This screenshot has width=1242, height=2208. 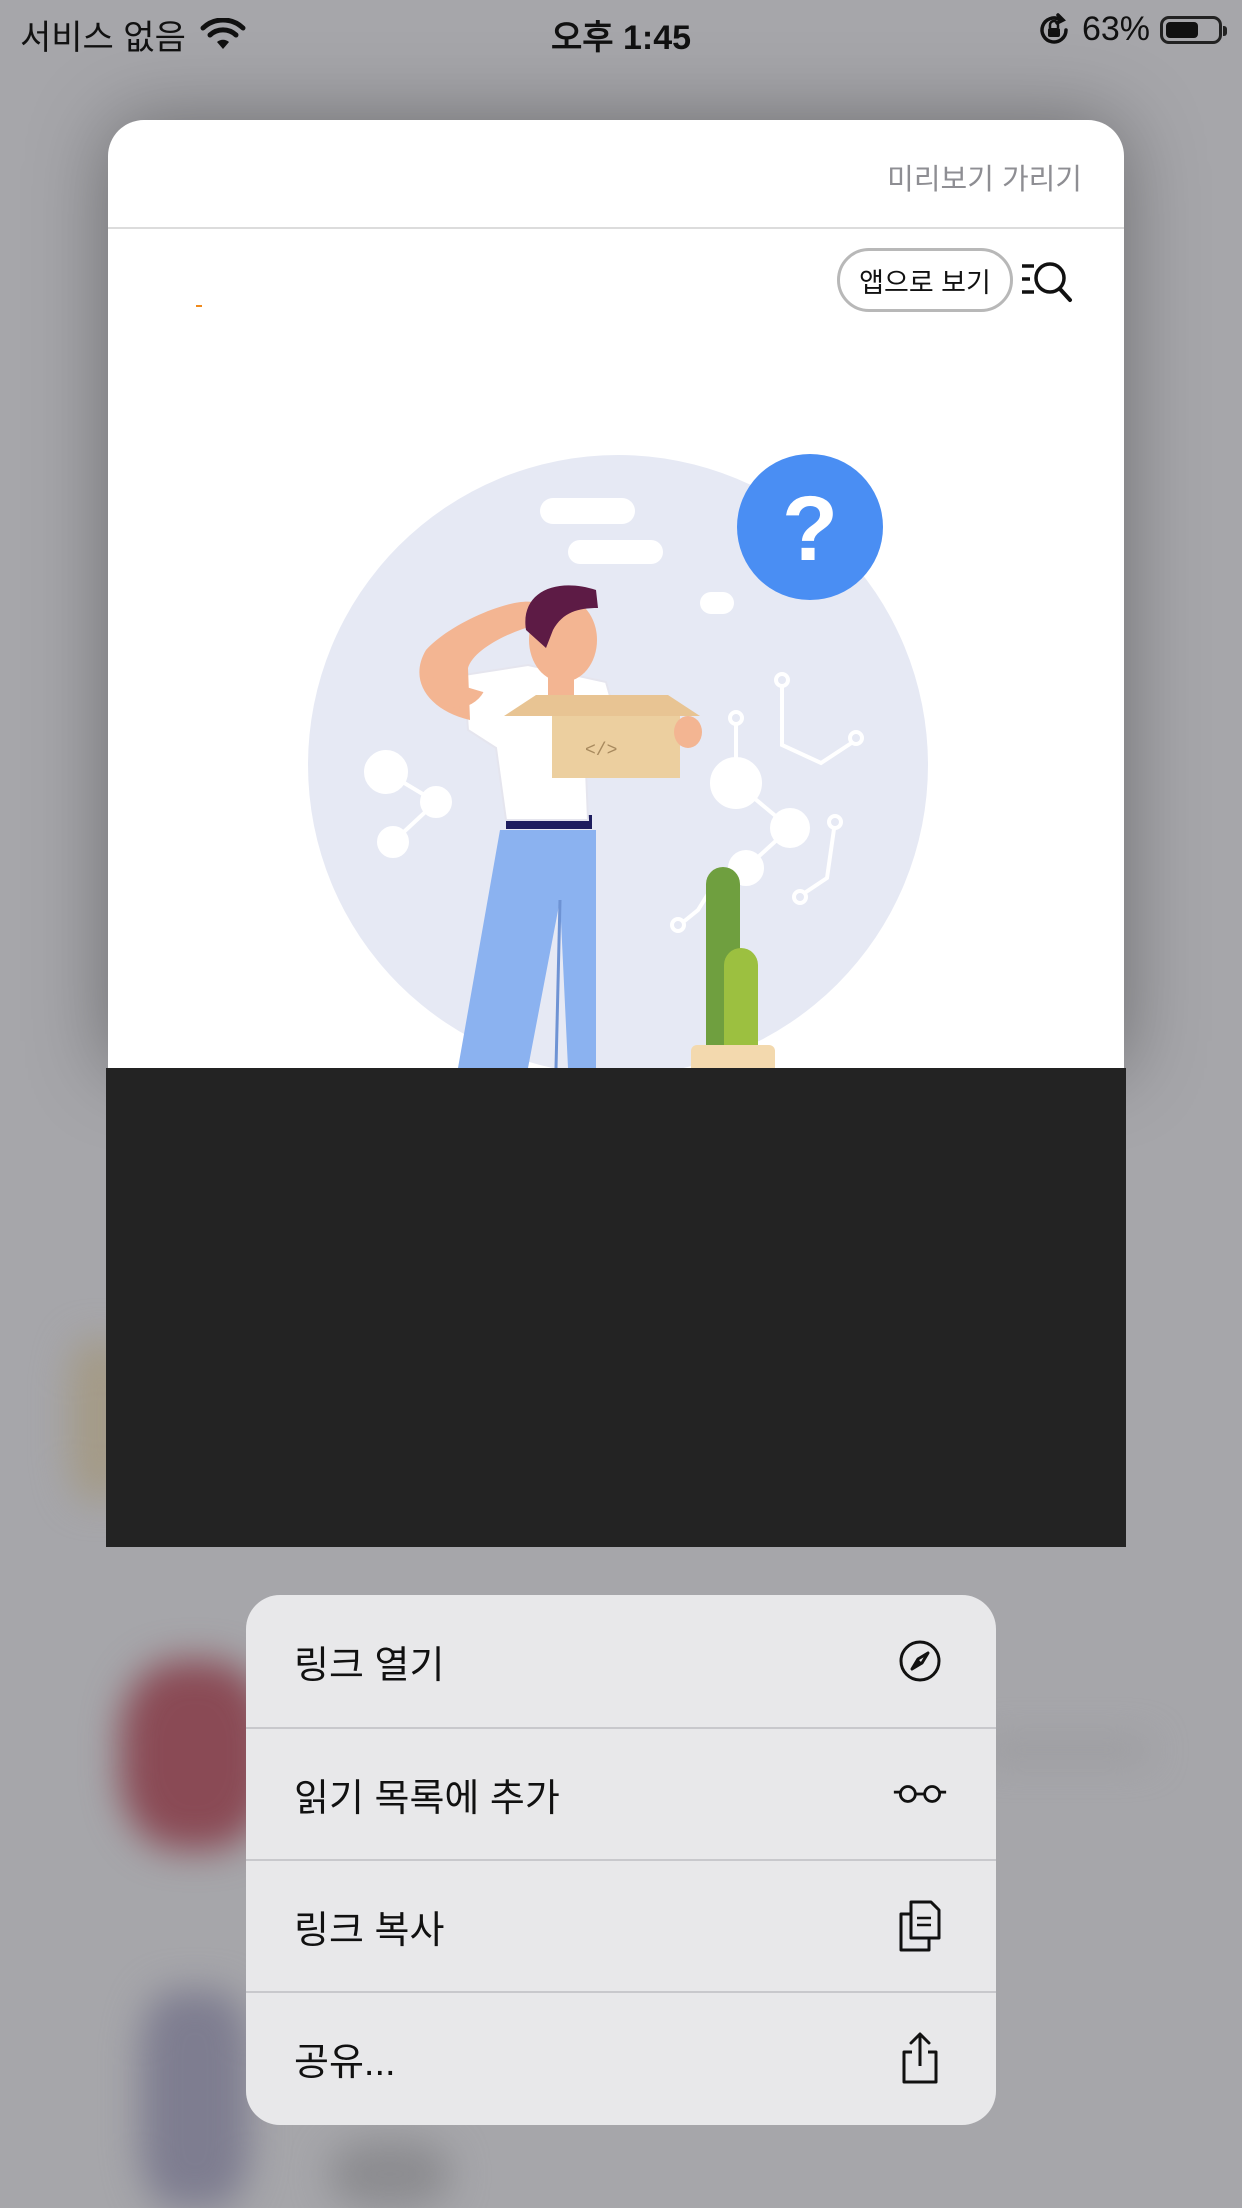 I want to click on copy-icon, so click(x=920, y=1926).